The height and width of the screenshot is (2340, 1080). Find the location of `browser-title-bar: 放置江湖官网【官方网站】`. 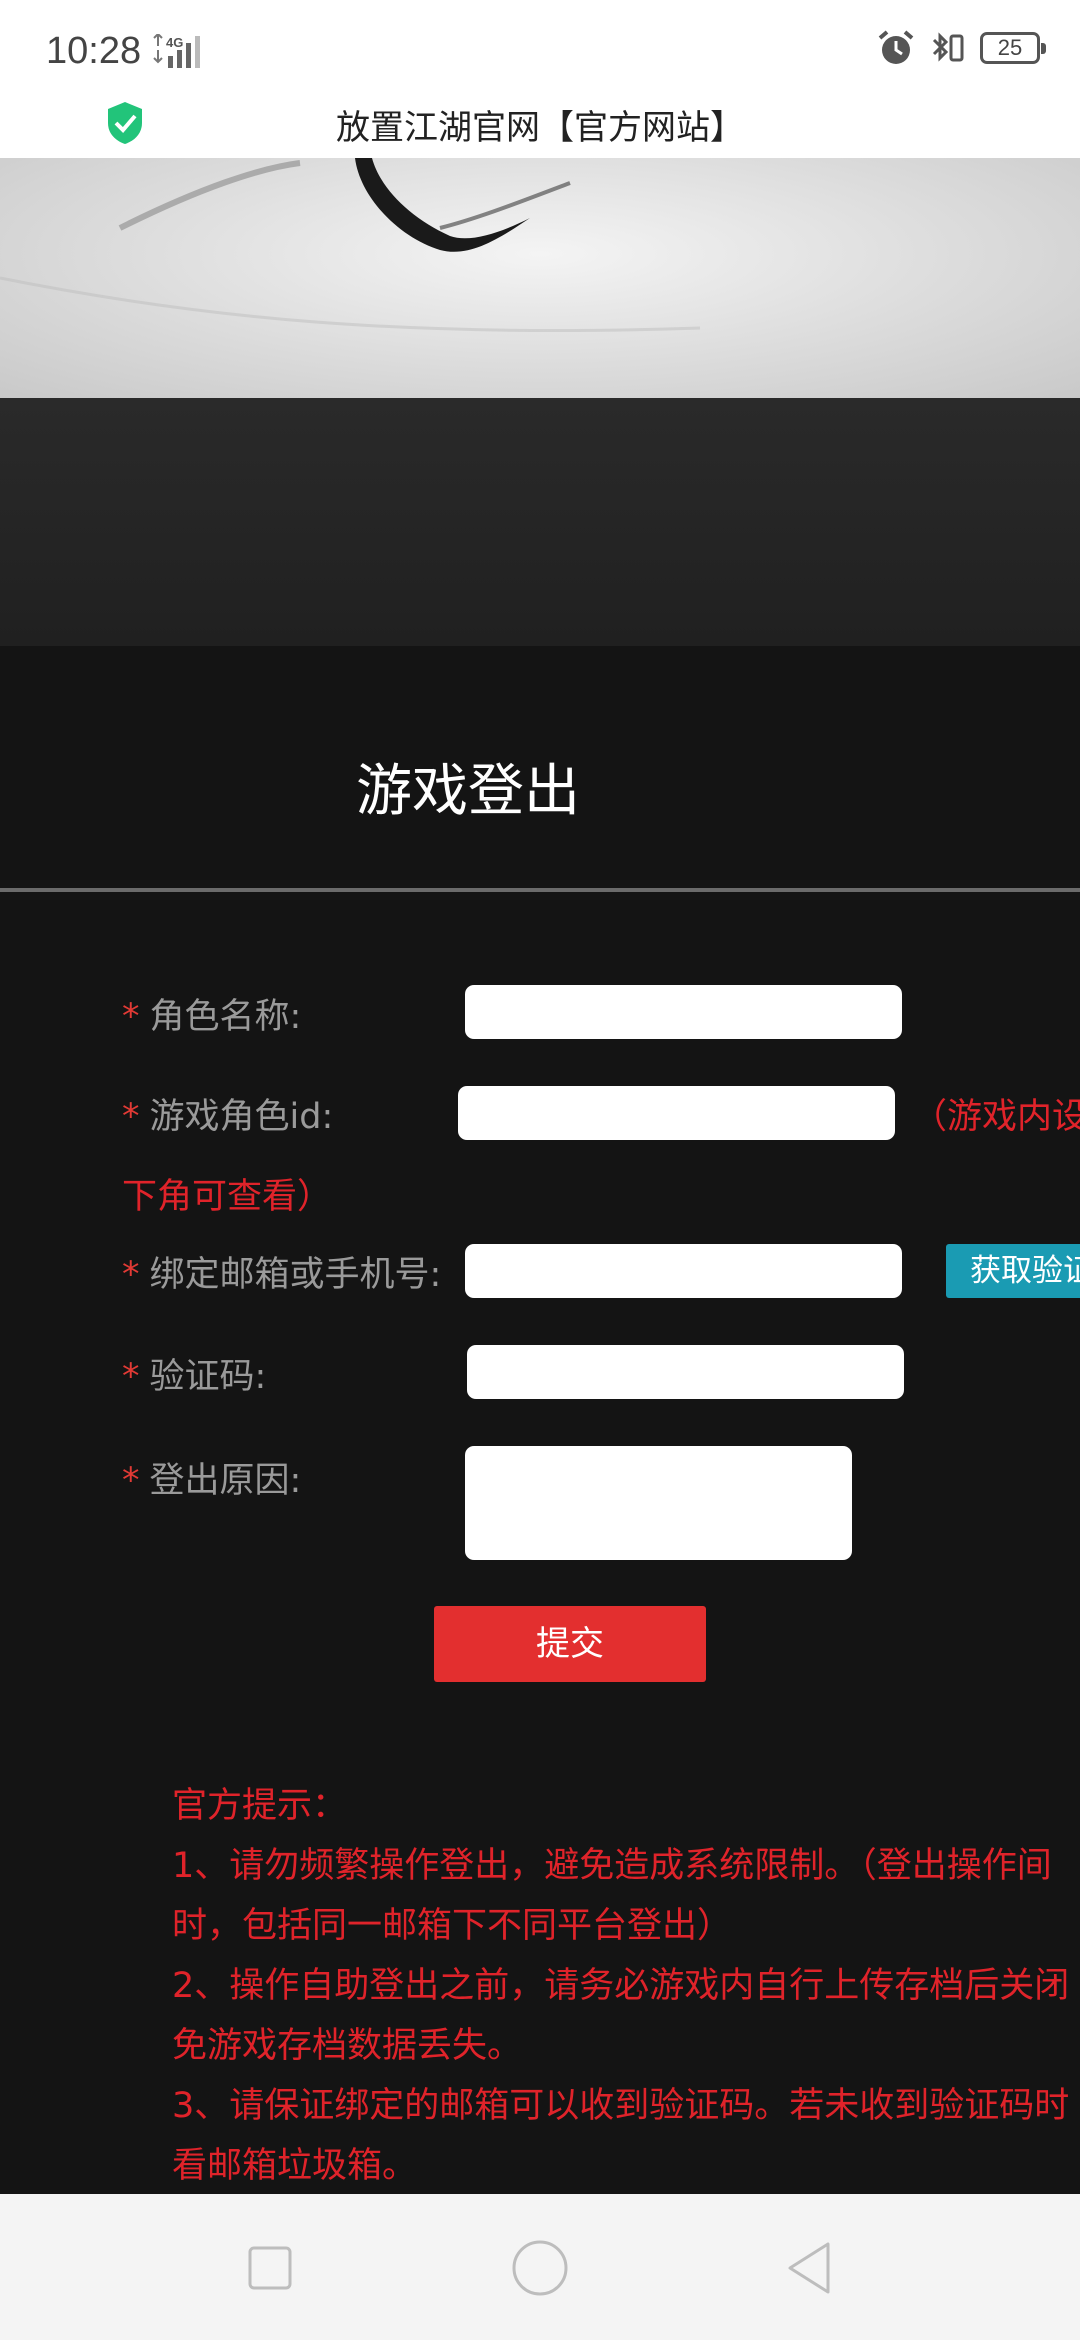

browser-title-bar: 放置江湖官网【官方网站】 is located at coordinates (540, 129).